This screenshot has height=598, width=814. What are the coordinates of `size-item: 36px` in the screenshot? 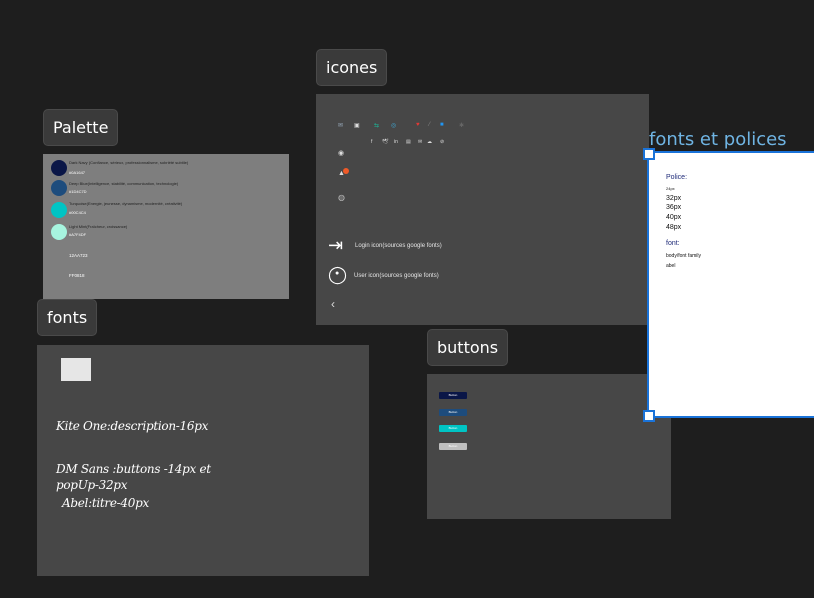 It's located at (674, 207).